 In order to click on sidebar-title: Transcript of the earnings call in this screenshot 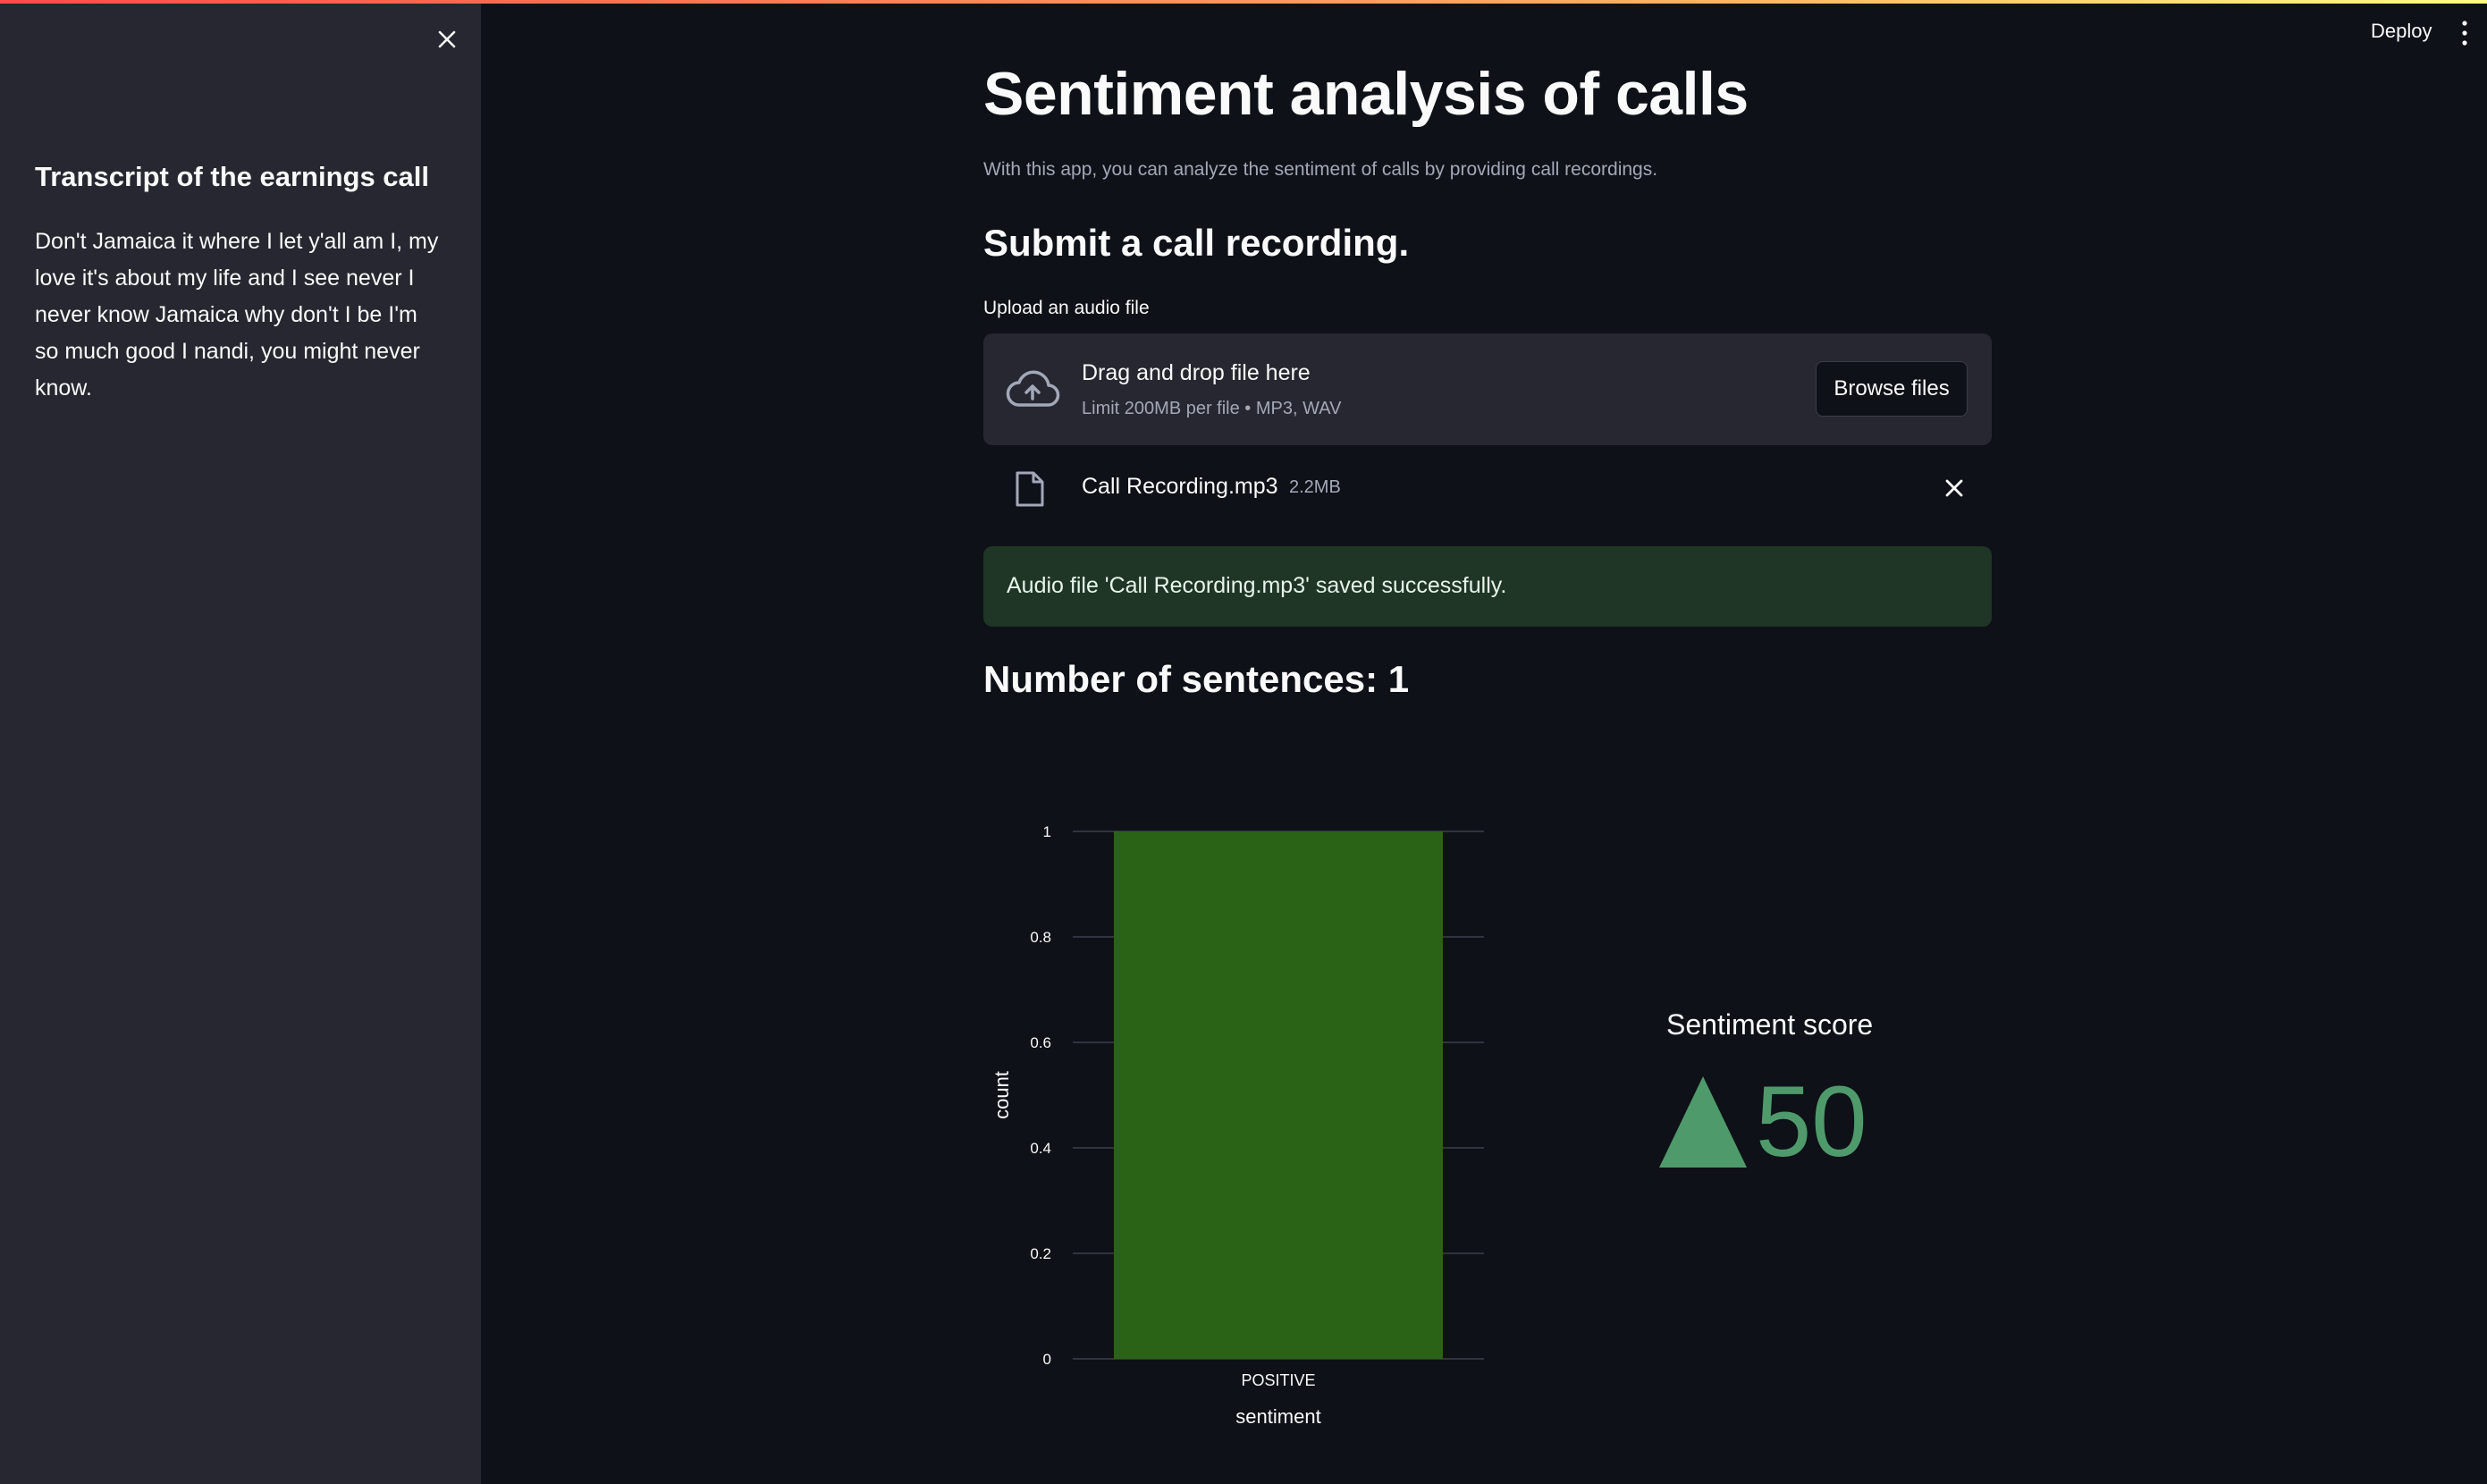, I will do `click(232, 176)`.